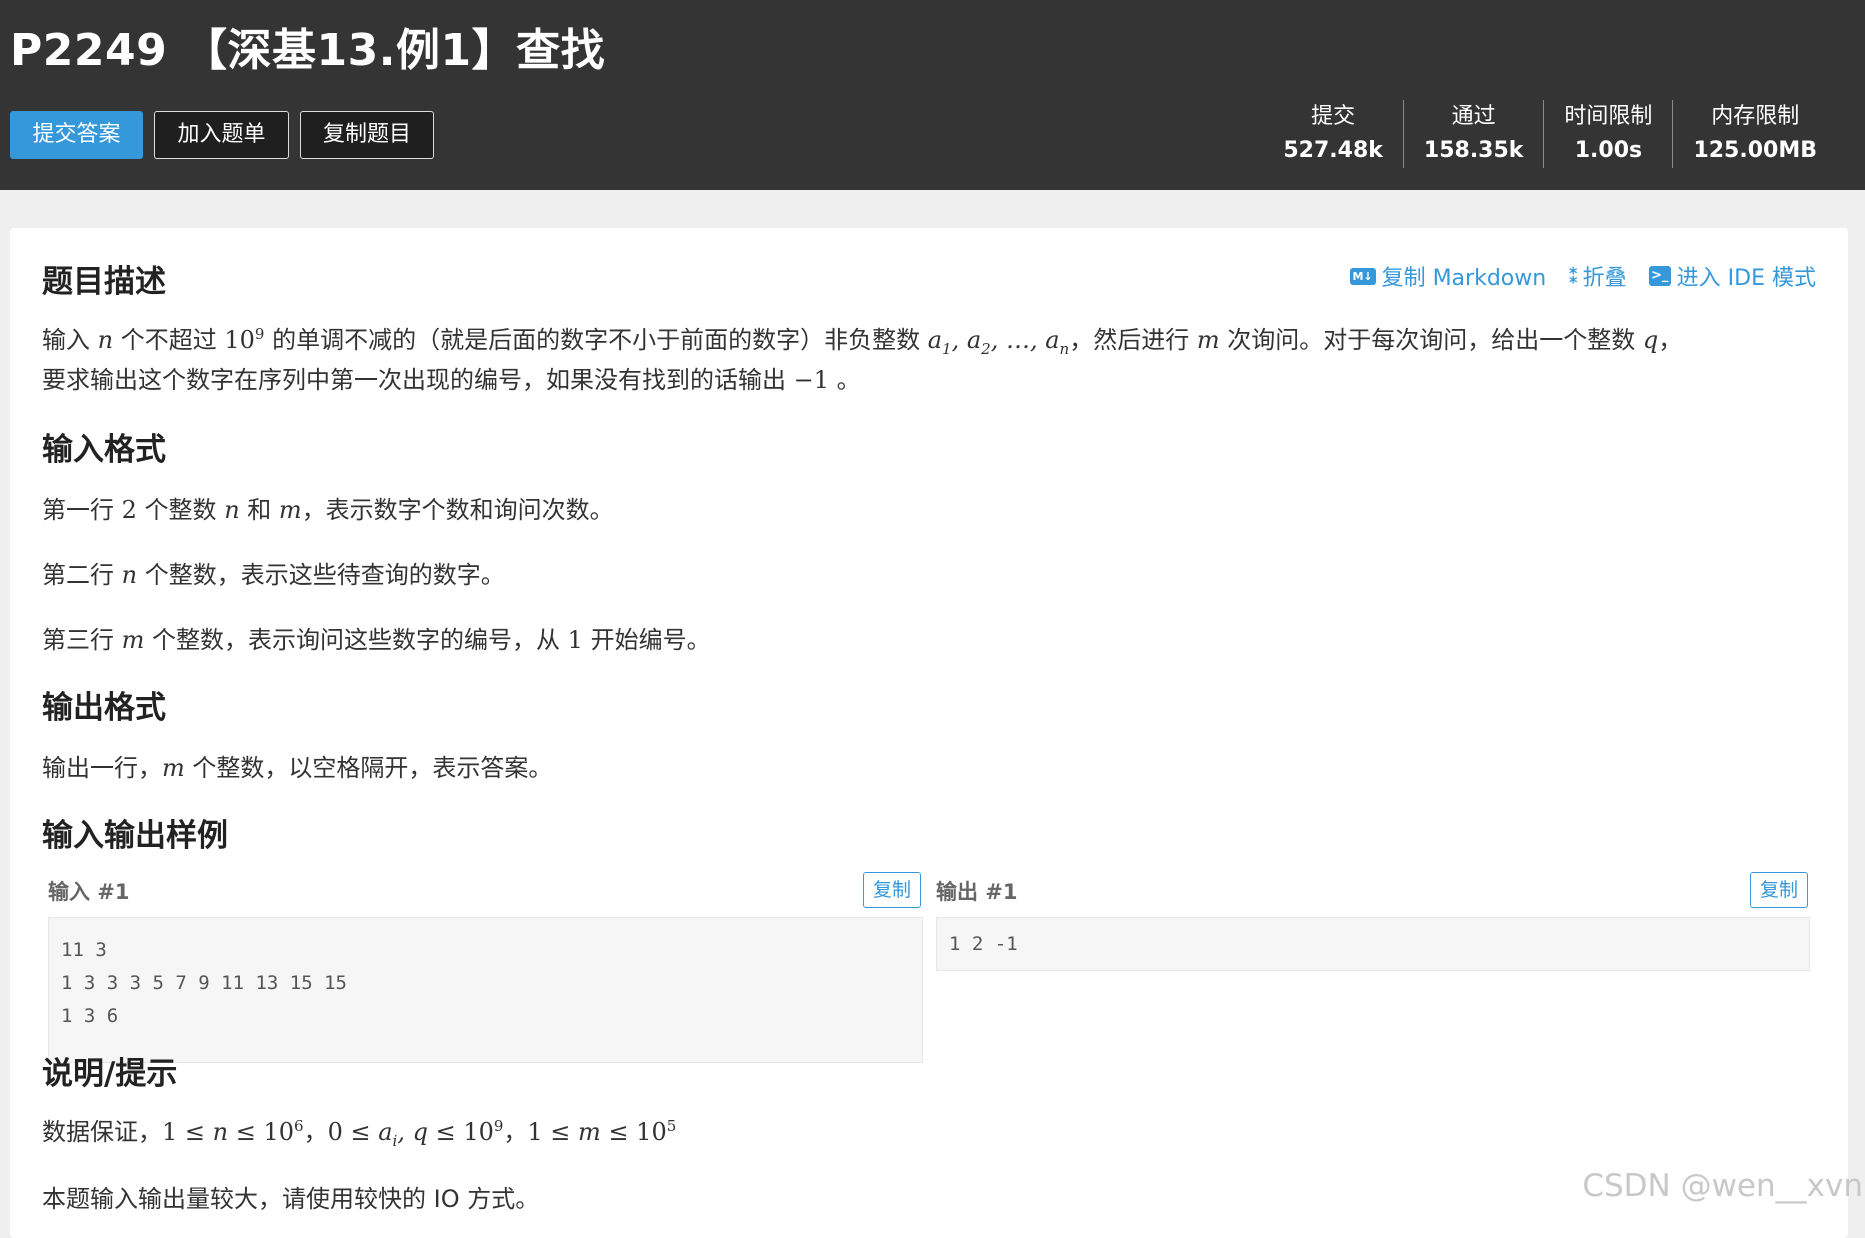 The width and height of the screenshot is (1865, 1238). Describe the element at coordinates (1746, 278) in the screenshot. I see `ide-mode-label: 进入 IDE 模式` at that location.